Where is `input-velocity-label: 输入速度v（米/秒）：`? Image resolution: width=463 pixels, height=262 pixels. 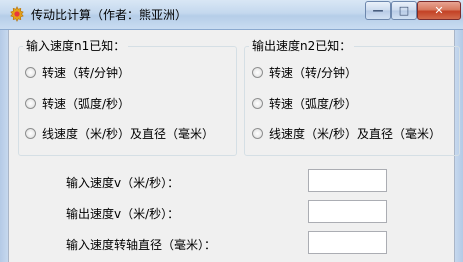 input-velocity-label: 输入速度v（米/秒）： is located at coordinates (123, 183).